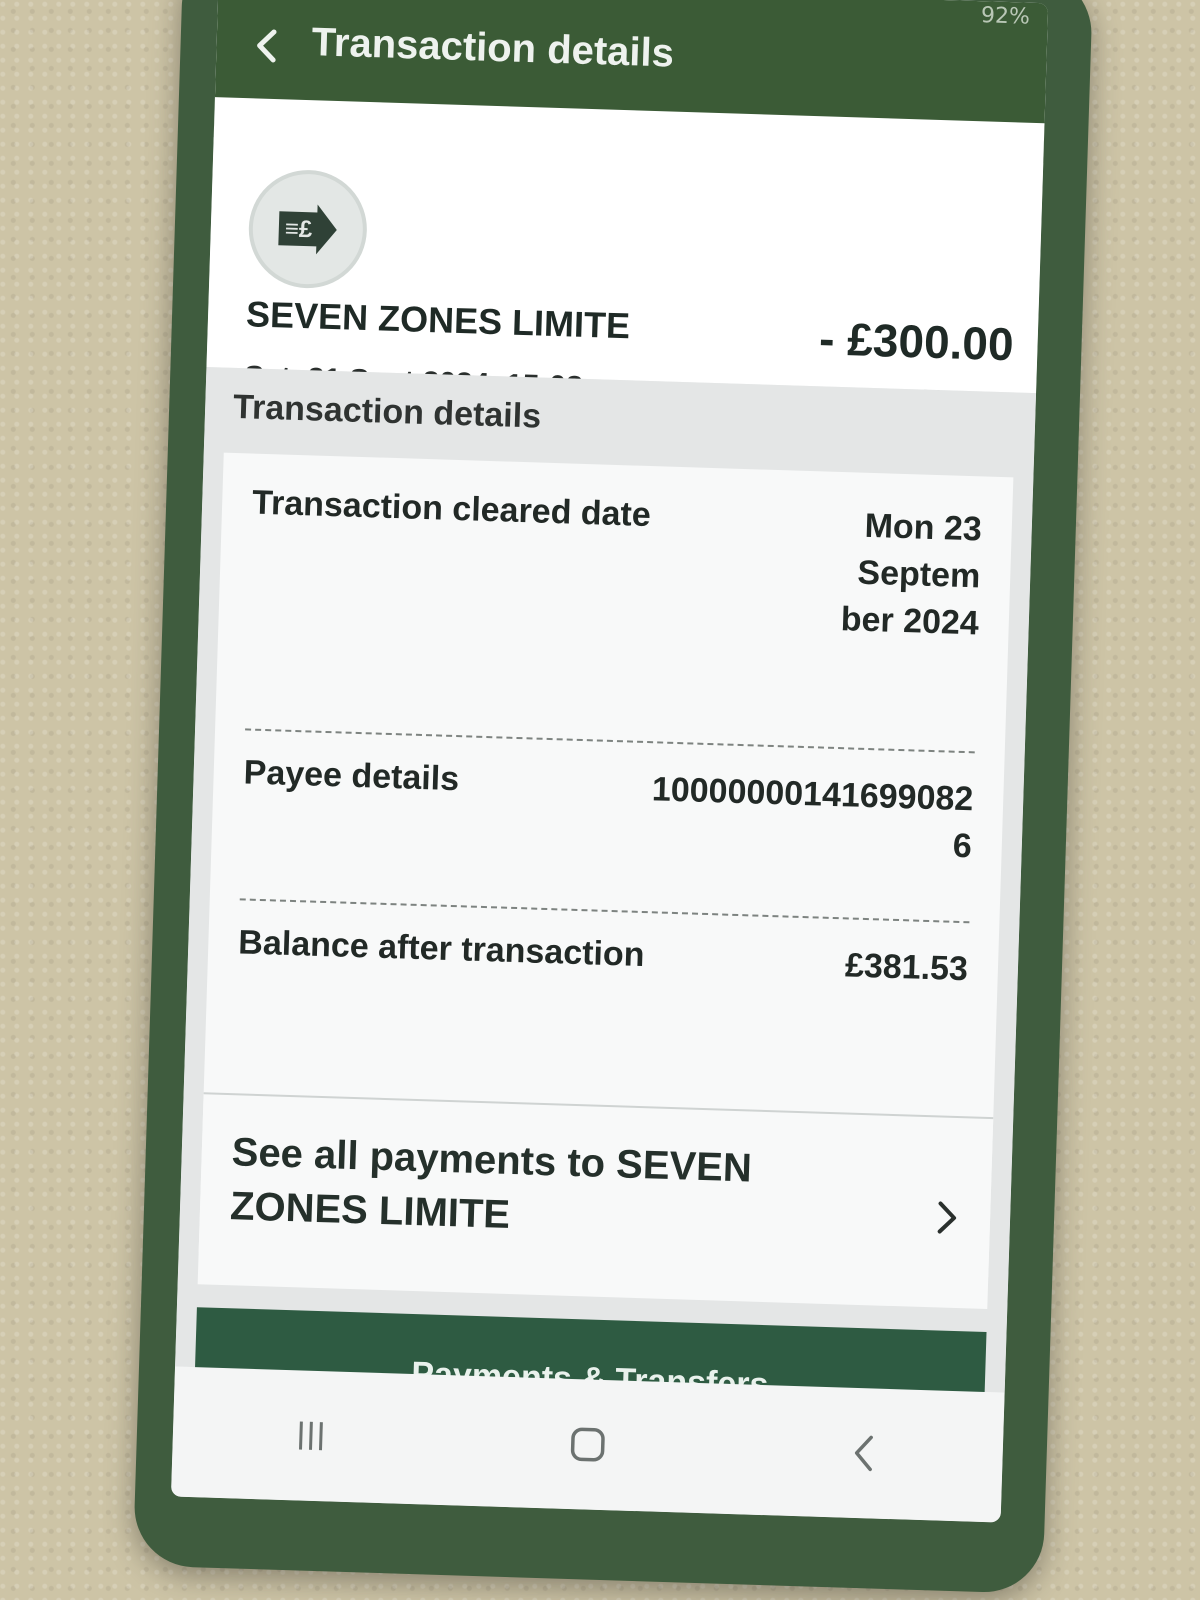 This screenshot has width=1200, height=1600. I want to click on see-all-payments-link: See all payments to SEVEN ZONES LIMITE, so click(595, 1201).